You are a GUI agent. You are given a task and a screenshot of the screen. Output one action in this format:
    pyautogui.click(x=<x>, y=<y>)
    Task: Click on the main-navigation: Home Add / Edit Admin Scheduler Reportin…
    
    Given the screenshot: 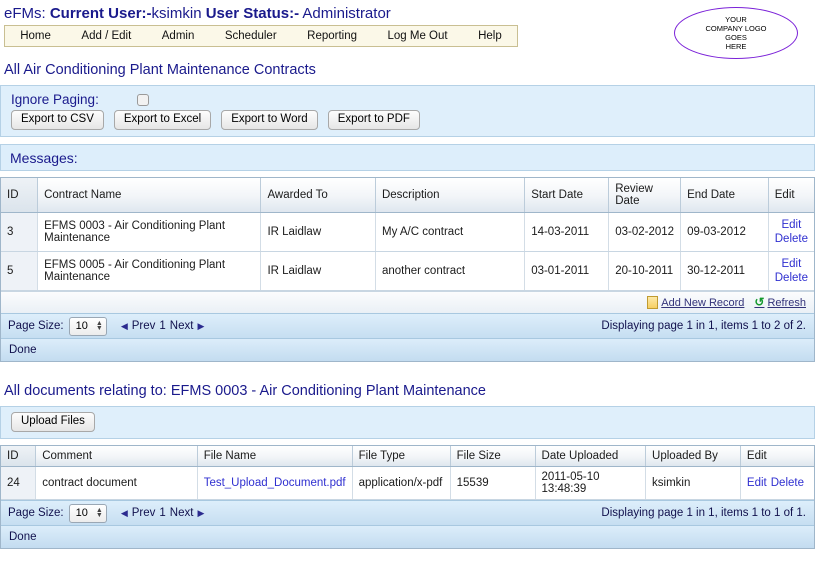 What is the action you would take?
    pyautogui.click(x=261, y=36)
    